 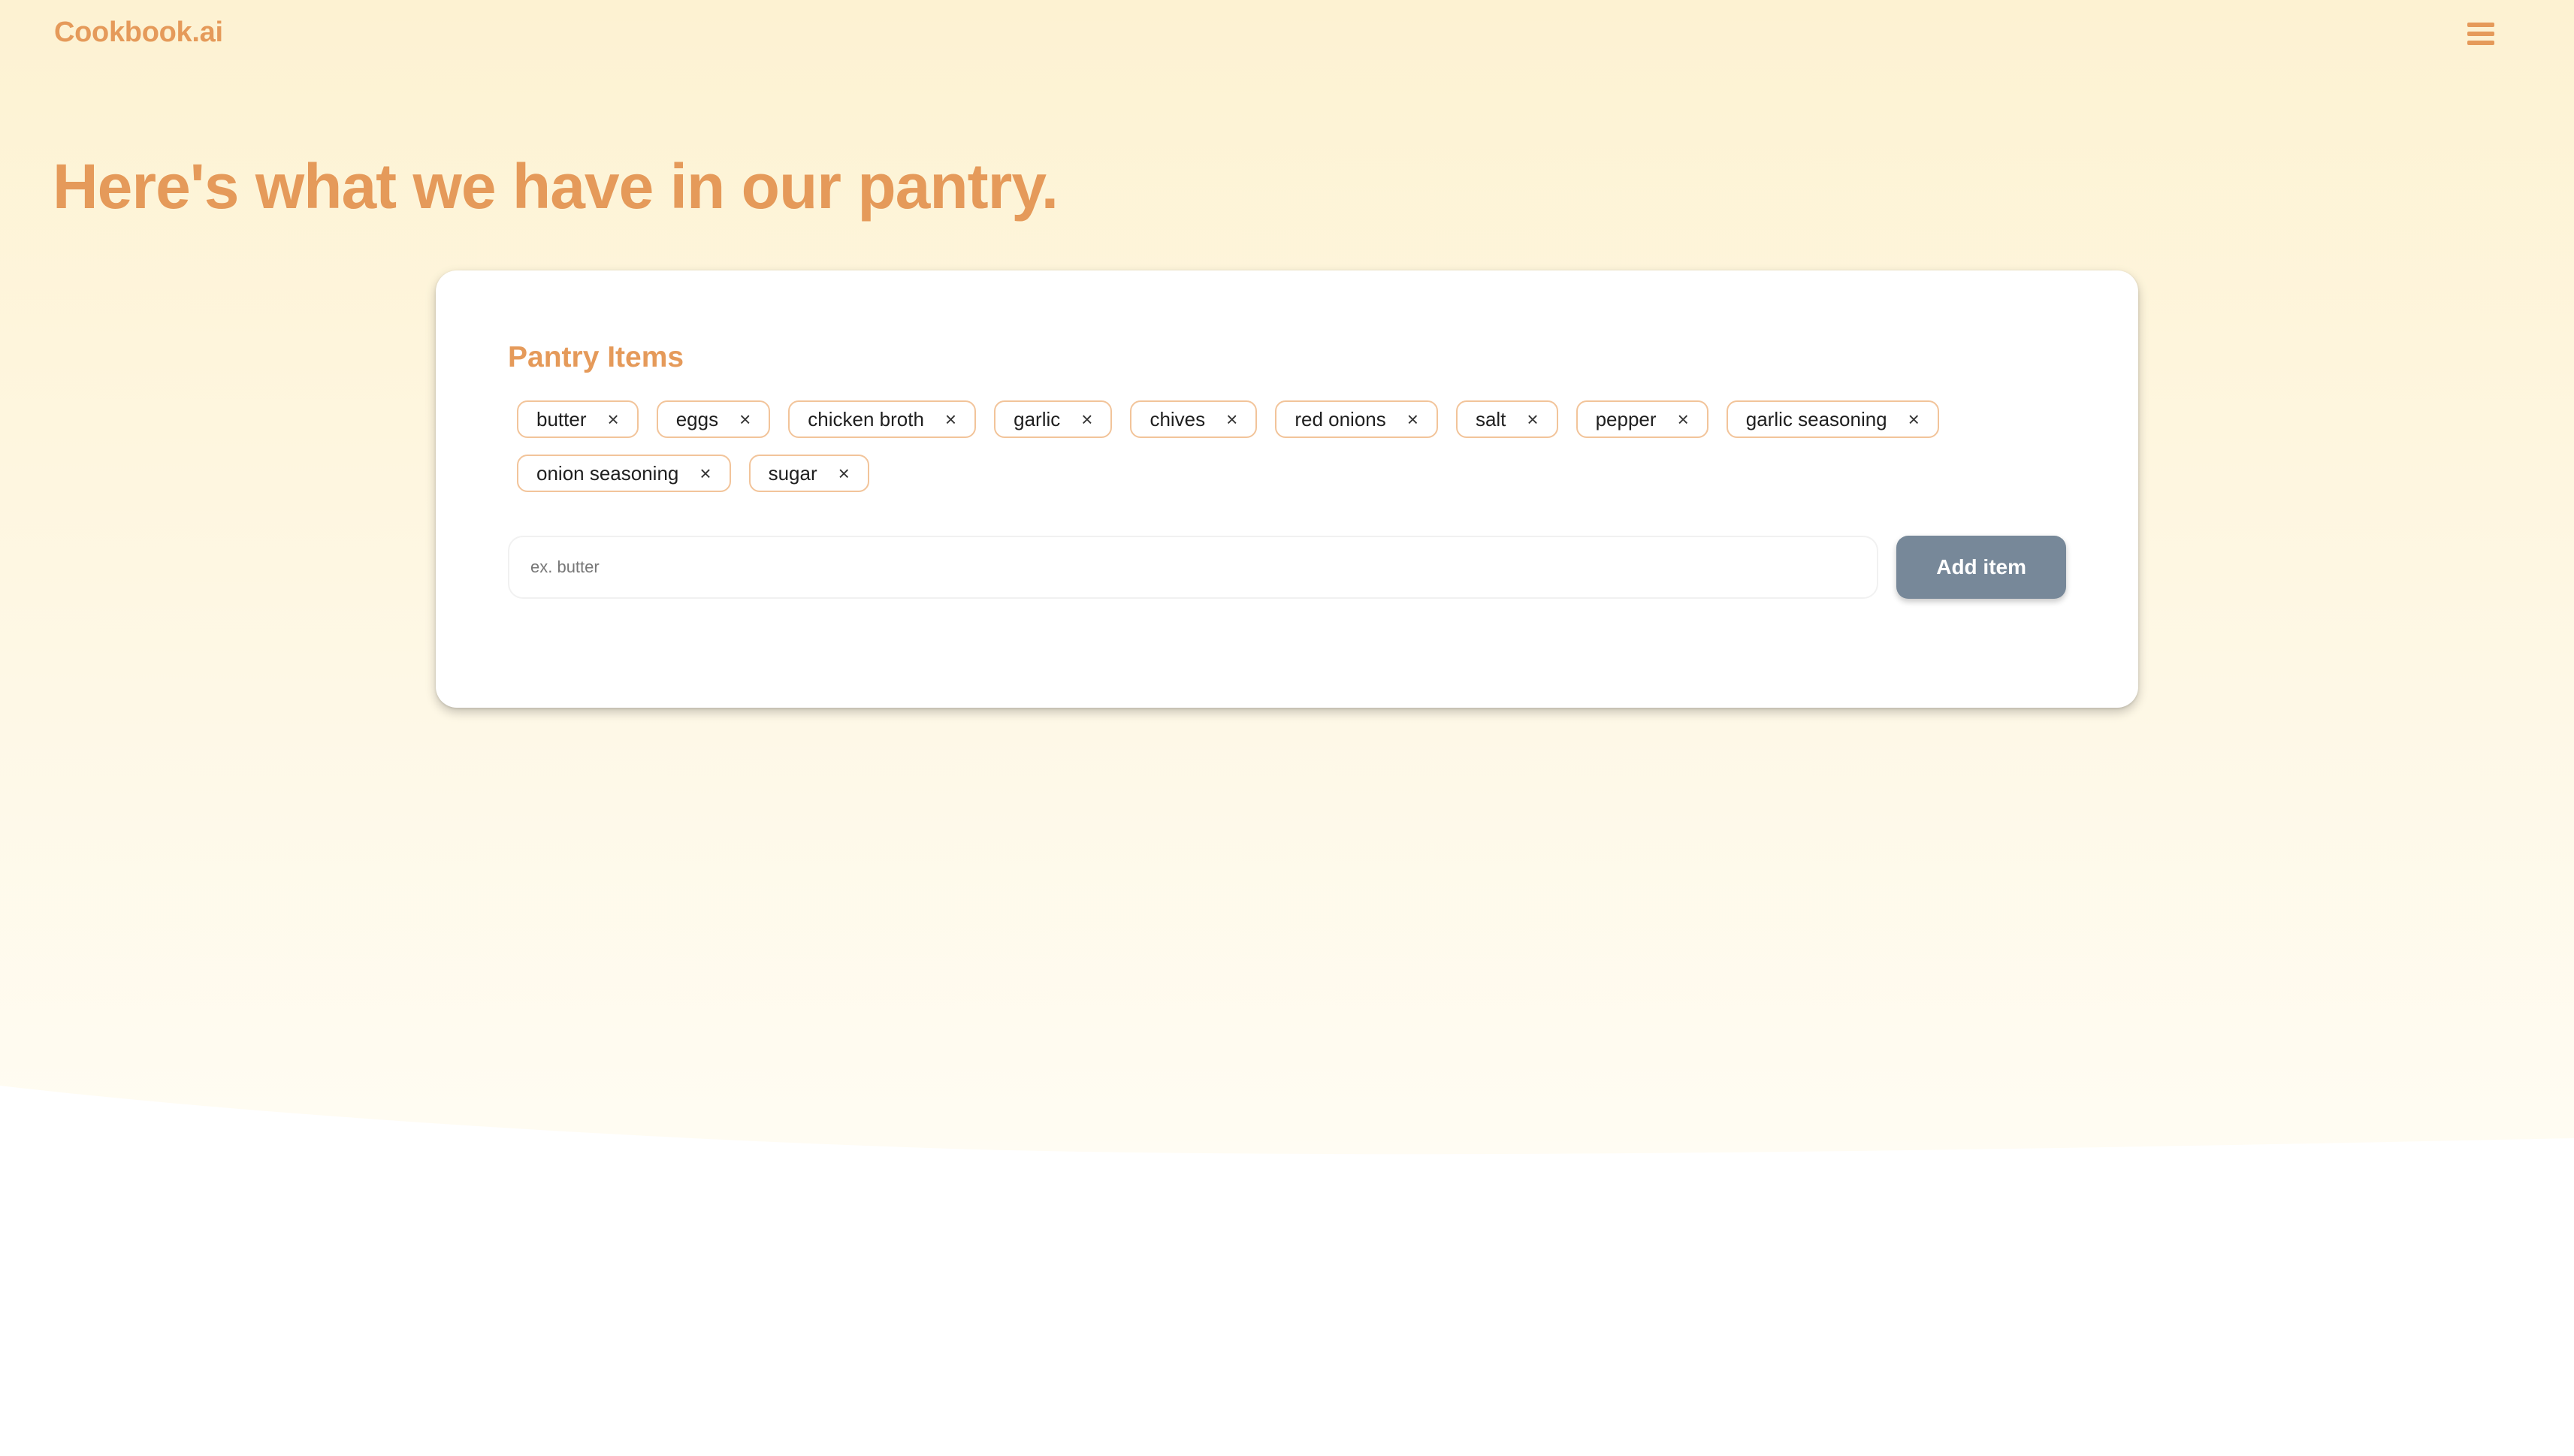 I want to click on pantry-chip: red onions ×, so click(x=1356, y=419).